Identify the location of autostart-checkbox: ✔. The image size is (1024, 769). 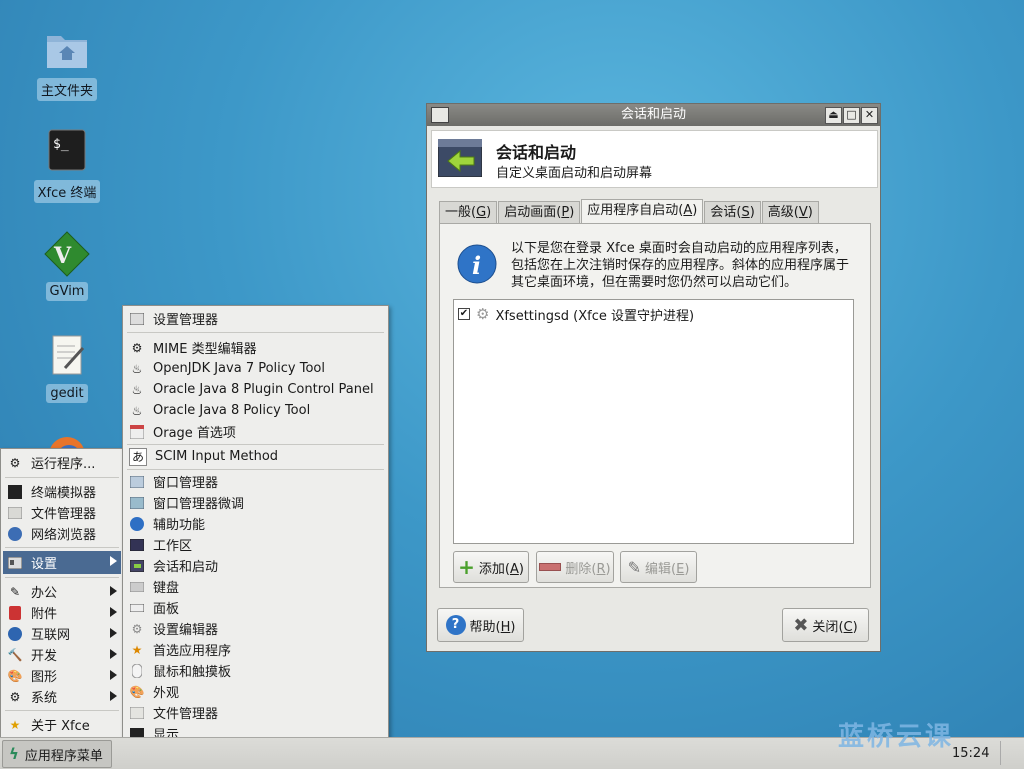
(464, 314).